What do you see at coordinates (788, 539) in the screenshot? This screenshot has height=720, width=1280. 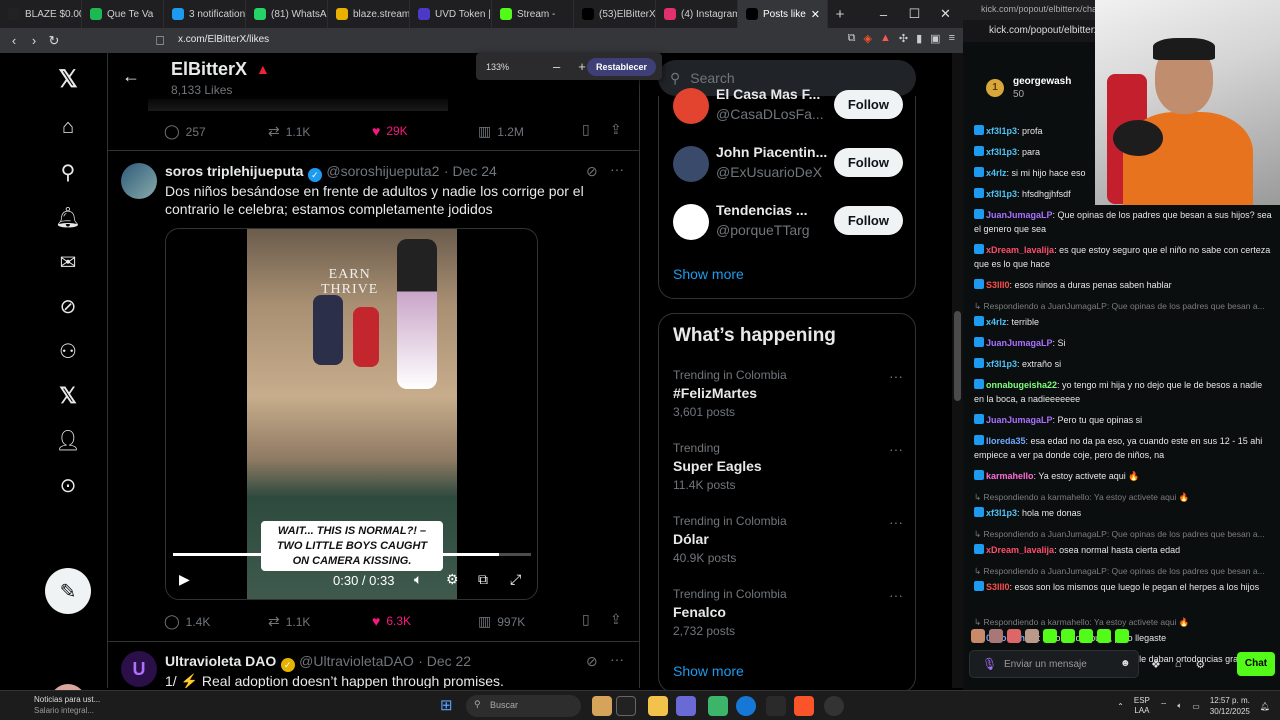 I see `trend-item: Trending in Colombia Dólar 40.9K posts ···` at bounding box center [788, 539].